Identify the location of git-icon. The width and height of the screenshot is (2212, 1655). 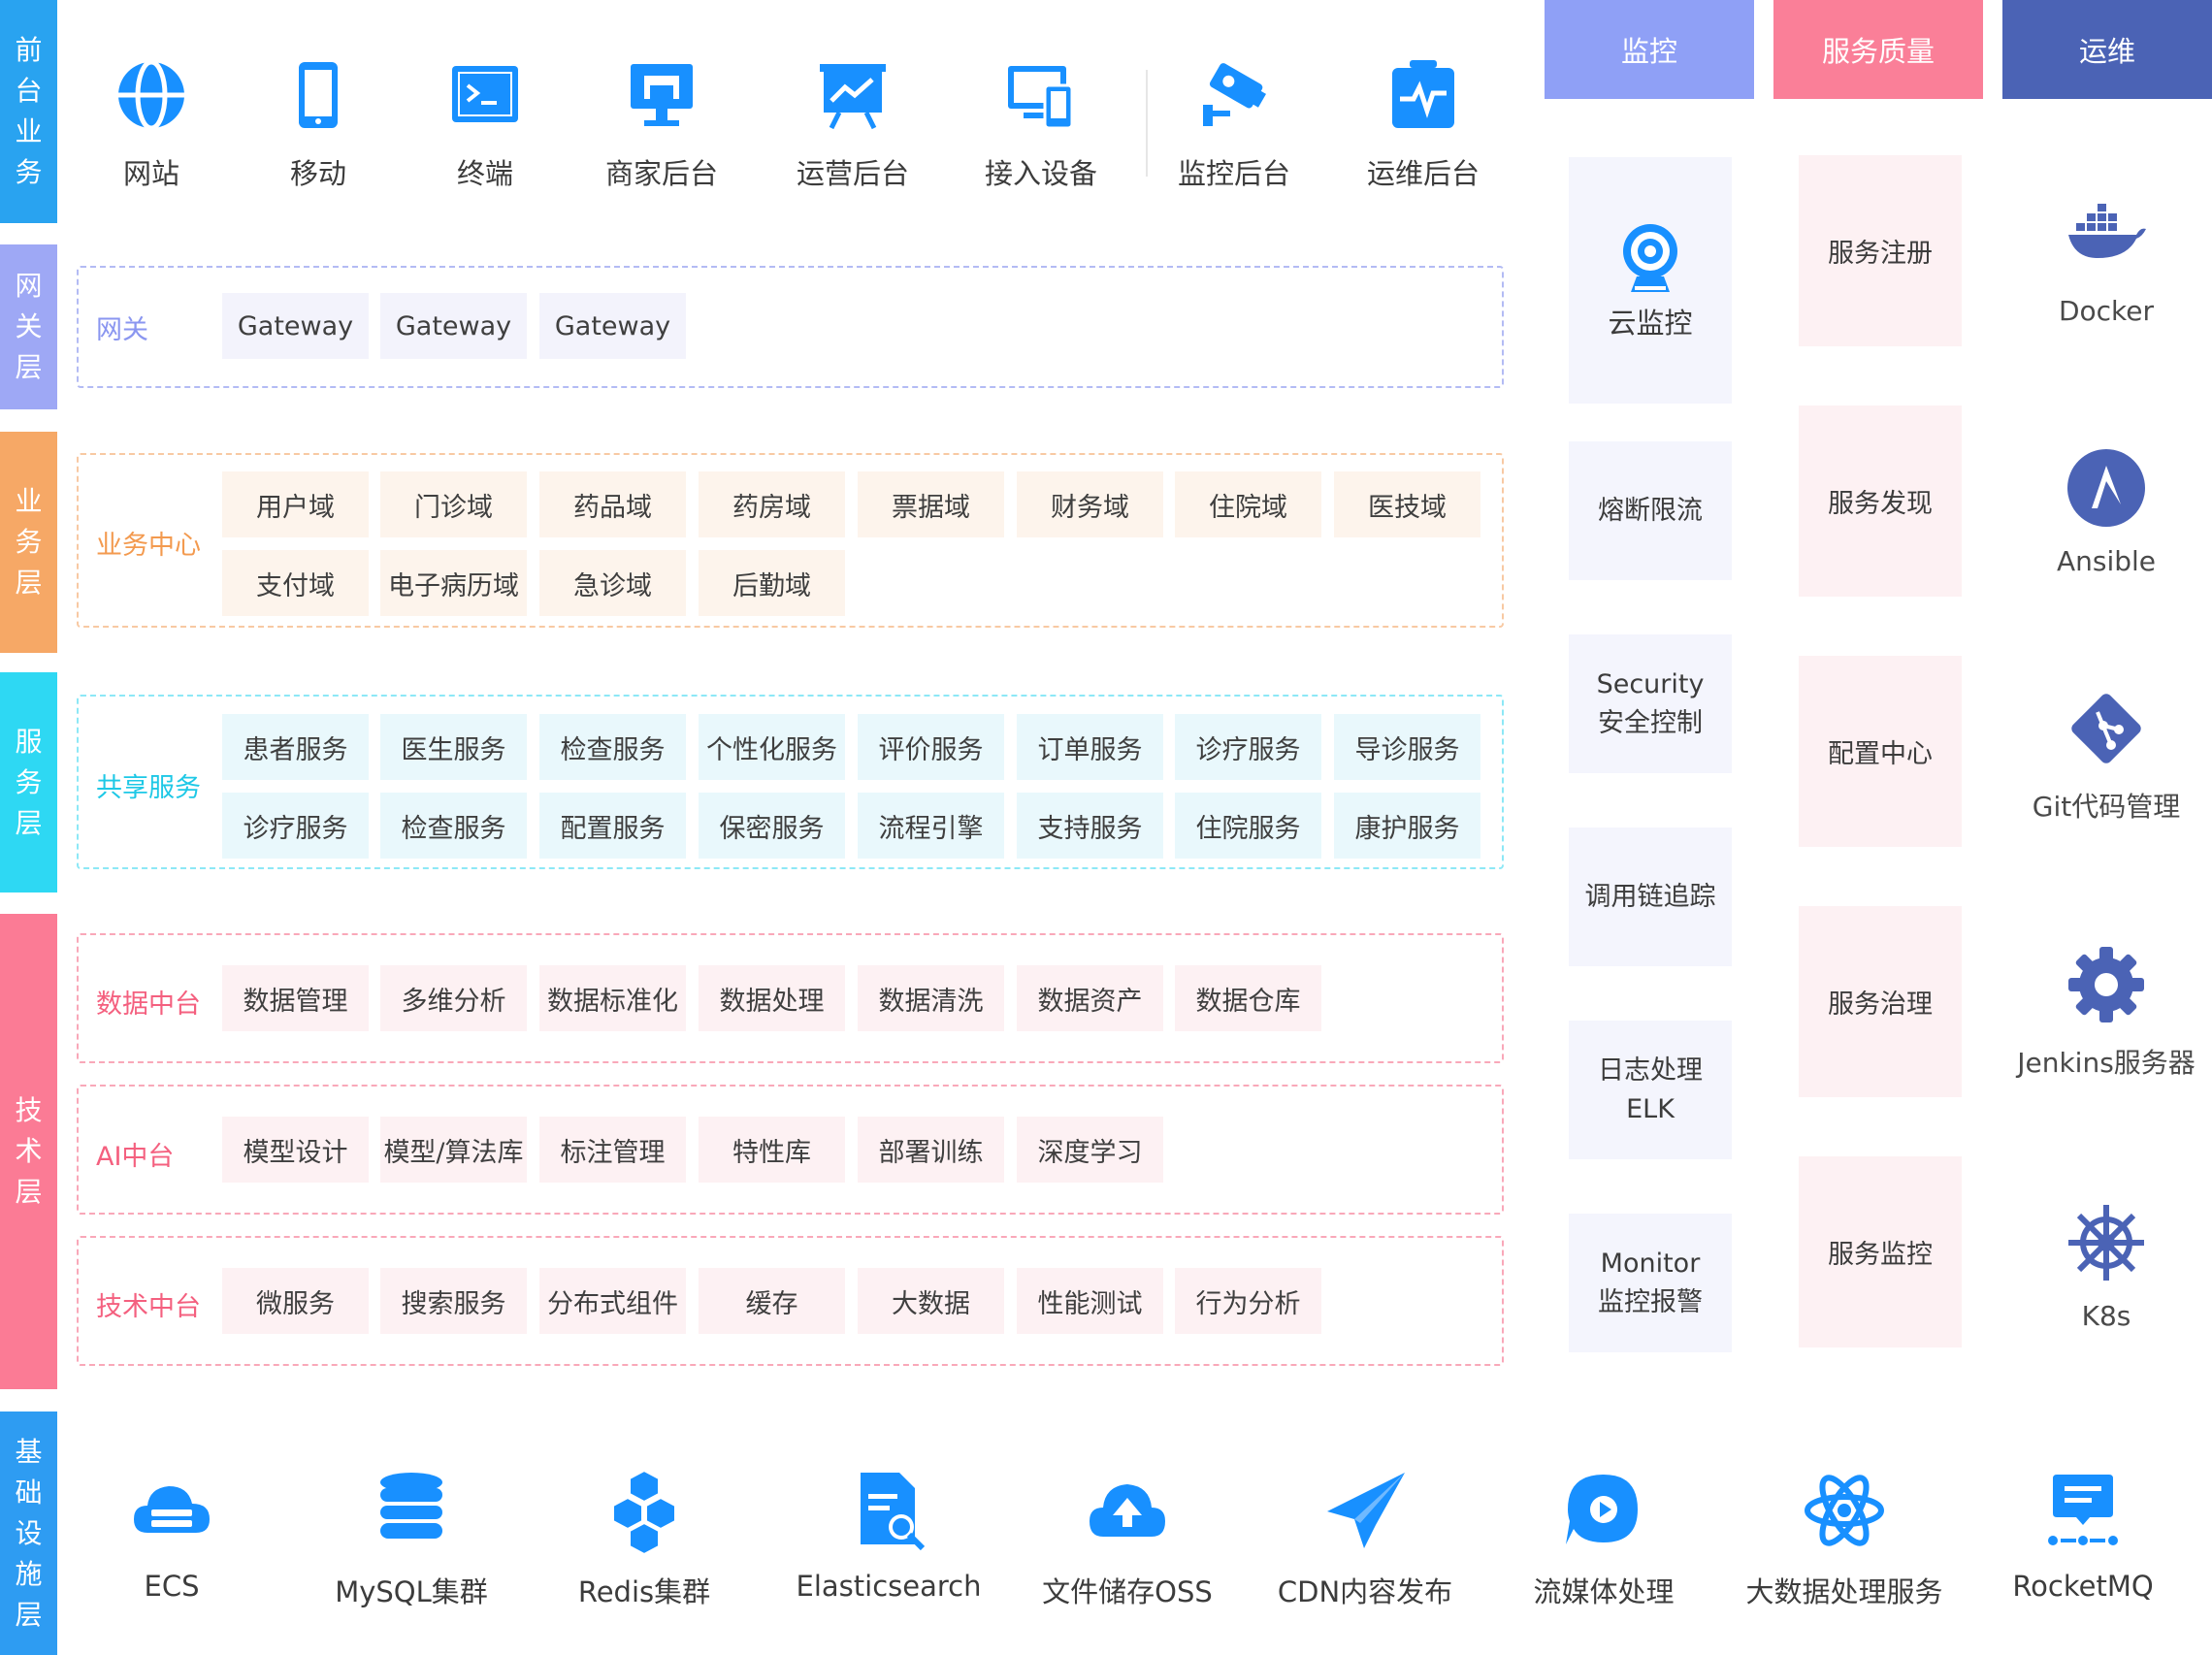
(2106, 729).